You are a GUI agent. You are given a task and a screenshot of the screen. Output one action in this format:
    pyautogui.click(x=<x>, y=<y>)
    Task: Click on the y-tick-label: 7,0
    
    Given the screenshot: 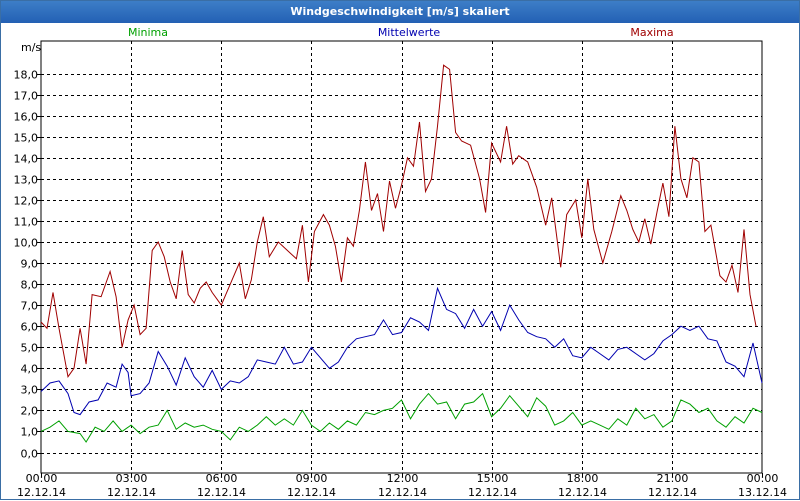 What is the action you would take?
    pyautogui.click(x=30, y=306)
    